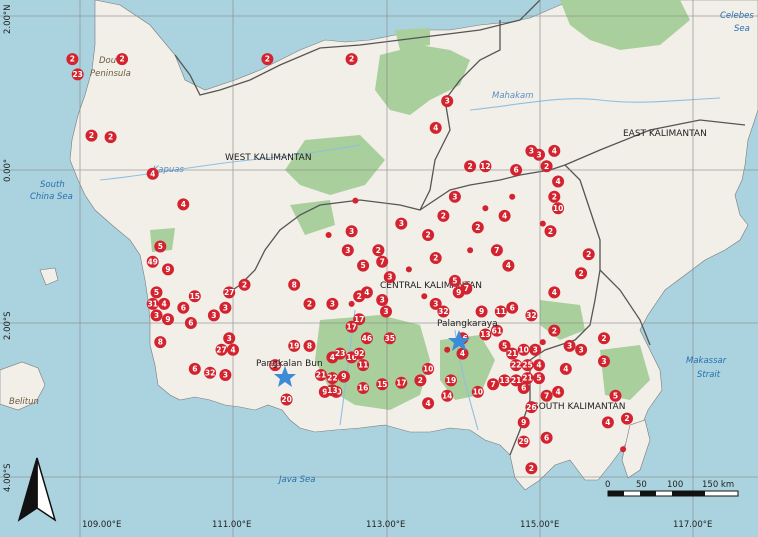 This screenshot has height=537, width=758. What do you see at coordinates (340, 353) in the screenshot?
I see `observation-marker: 23` at bounding box center [340, 353].